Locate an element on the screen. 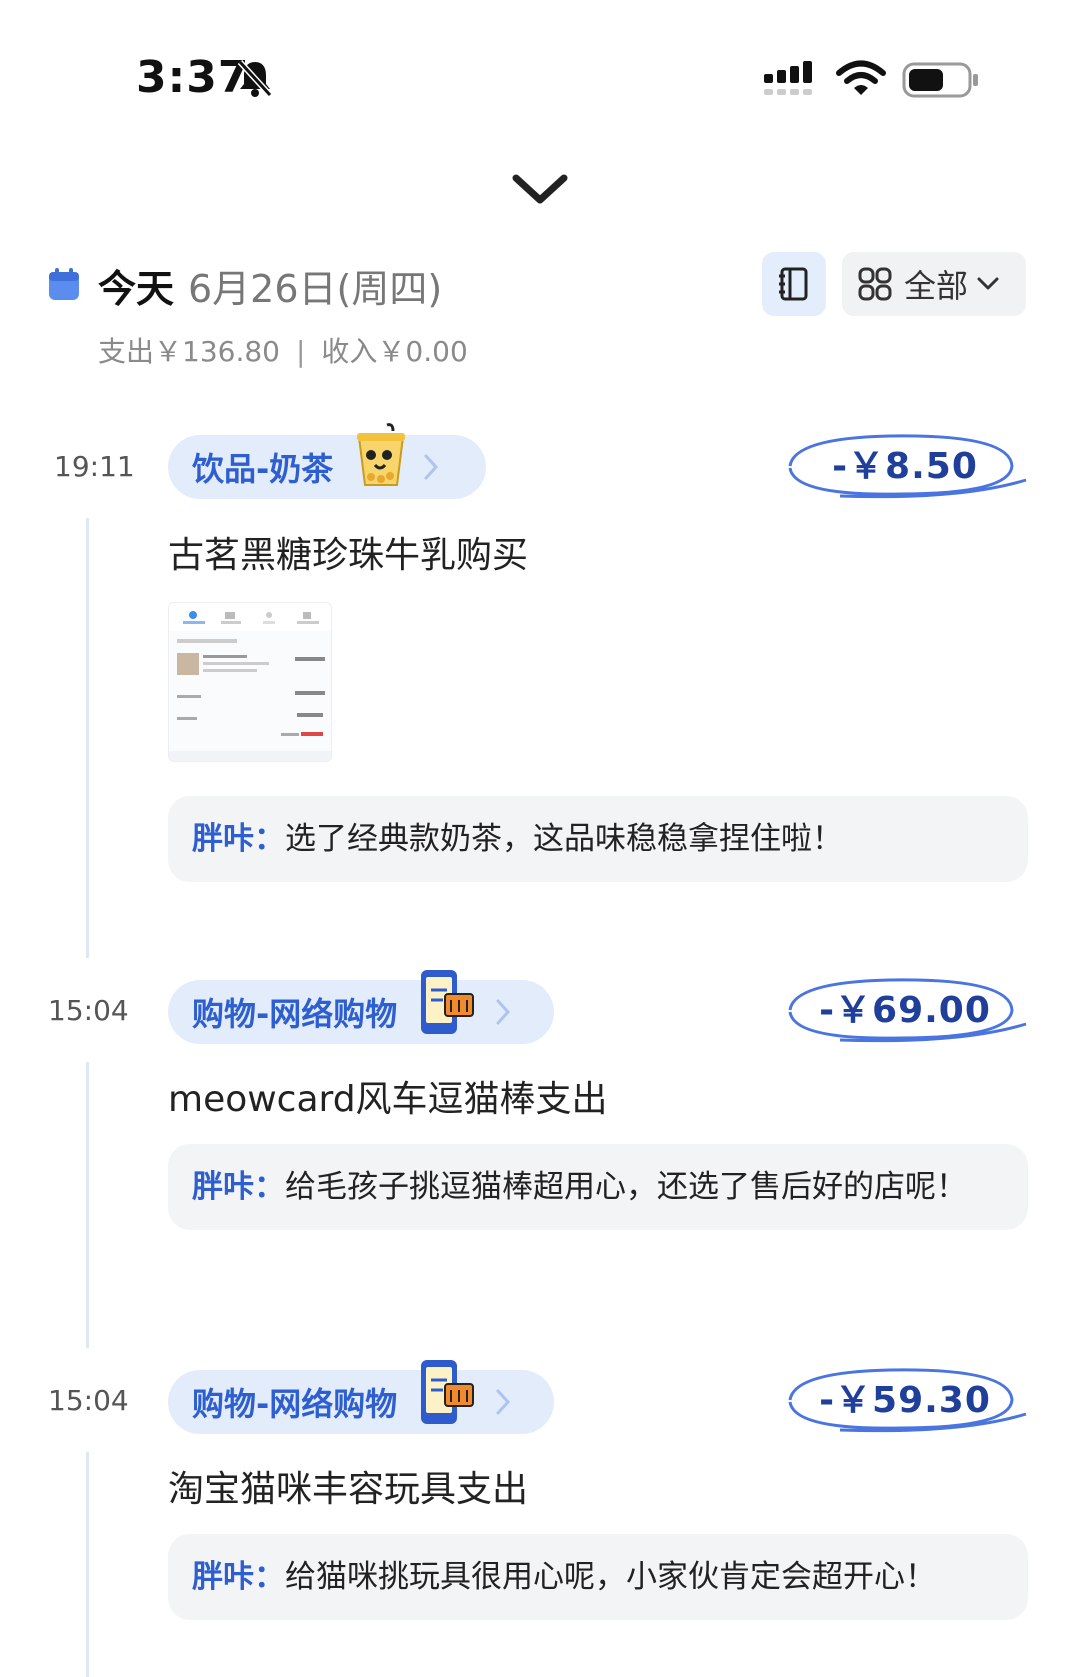 This screenshot has width=1080, height=1677. amount-badge: -￥8.50 is located at coordinates (905, 468).